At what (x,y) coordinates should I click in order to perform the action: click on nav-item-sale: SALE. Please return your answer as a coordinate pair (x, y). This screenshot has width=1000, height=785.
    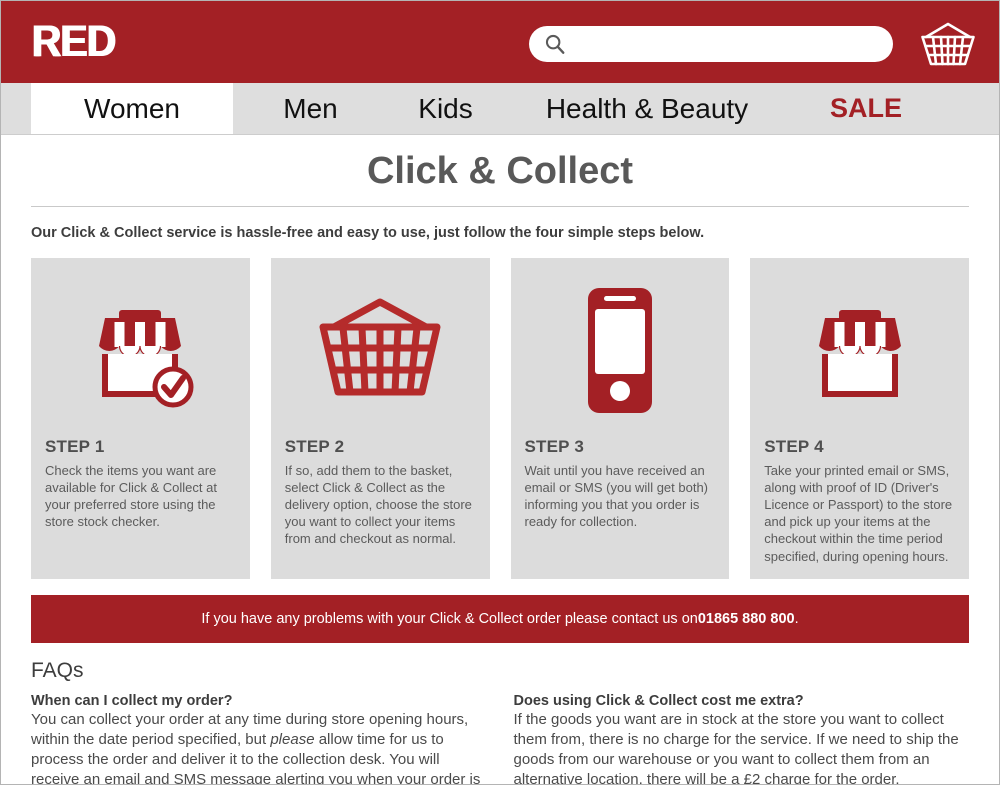
    Looking at the image, I should click on (866, 108).